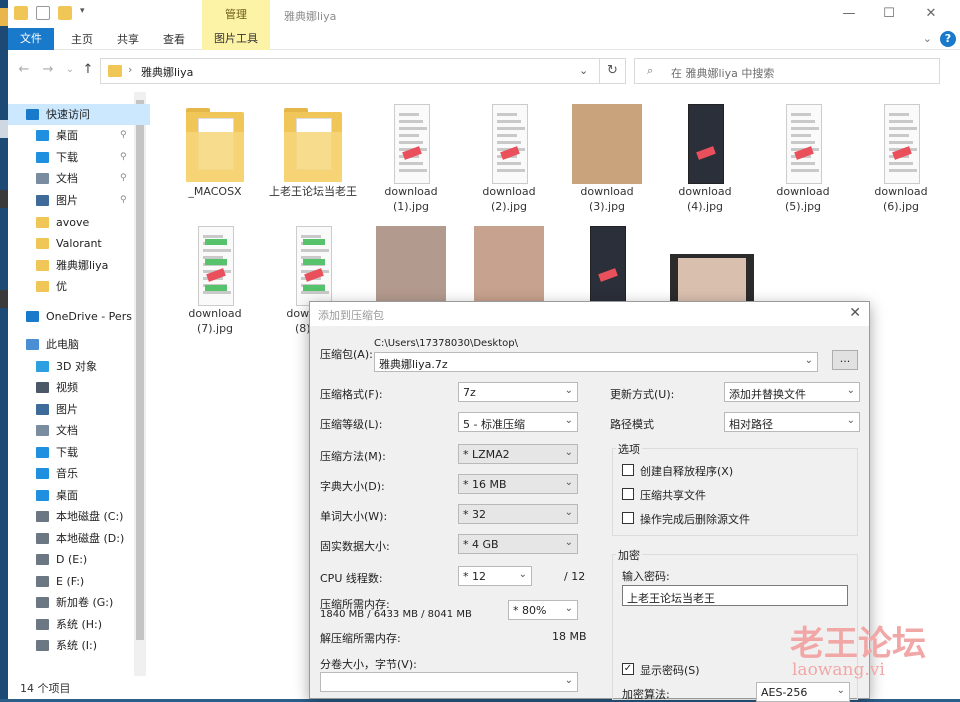 This screenshot has height=702, width=960. Describe the element at coordinates (607, 157) in the screenshot. I see `file-item: download (3).jpg` at that location.